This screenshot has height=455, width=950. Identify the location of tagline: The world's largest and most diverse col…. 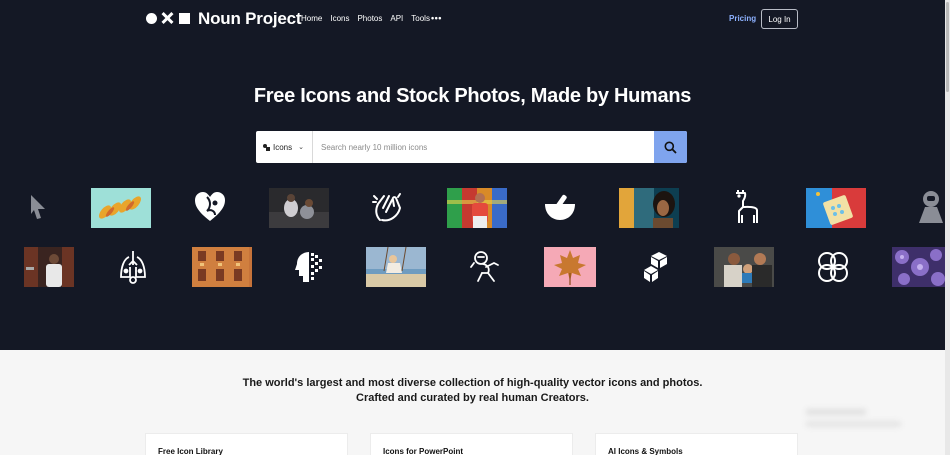
(472, 390).